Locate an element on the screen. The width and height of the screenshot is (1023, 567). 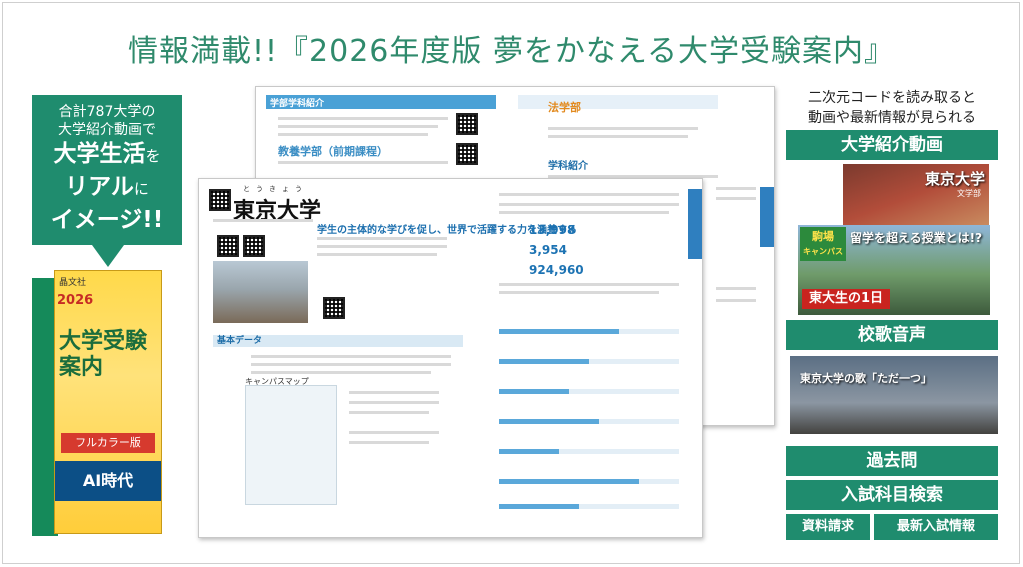
qr-note-line-2: 動画や最新情報が見られる is located at coordinates (892, 118).